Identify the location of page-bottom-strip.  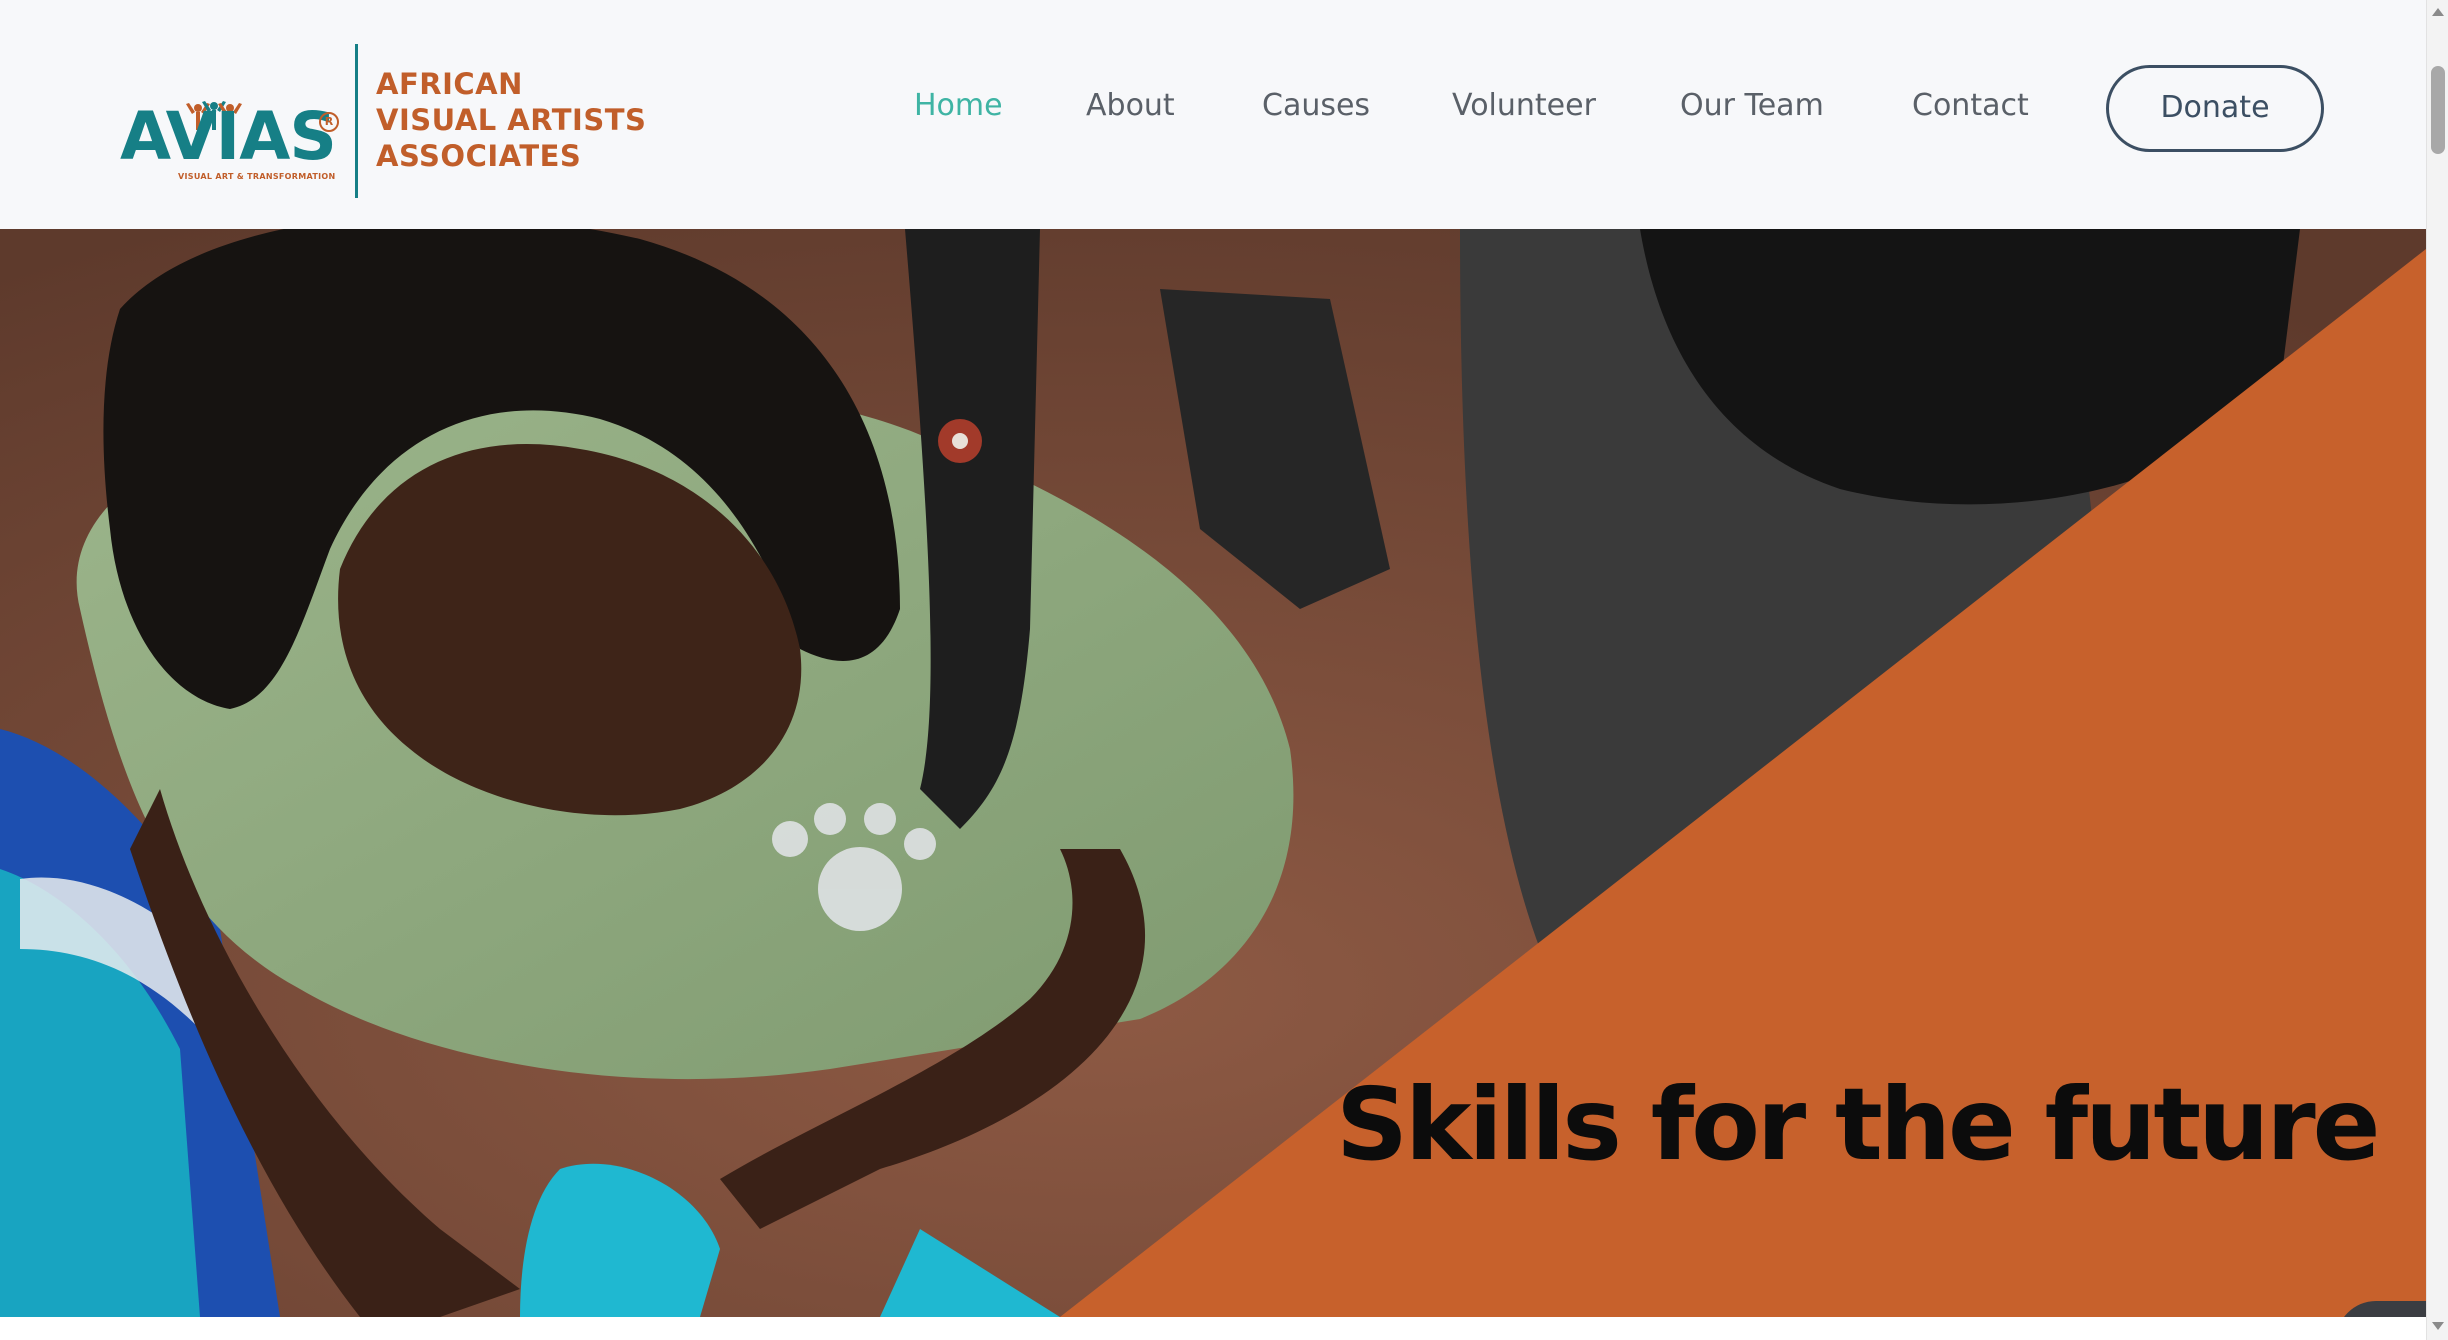
(1213, 1328).